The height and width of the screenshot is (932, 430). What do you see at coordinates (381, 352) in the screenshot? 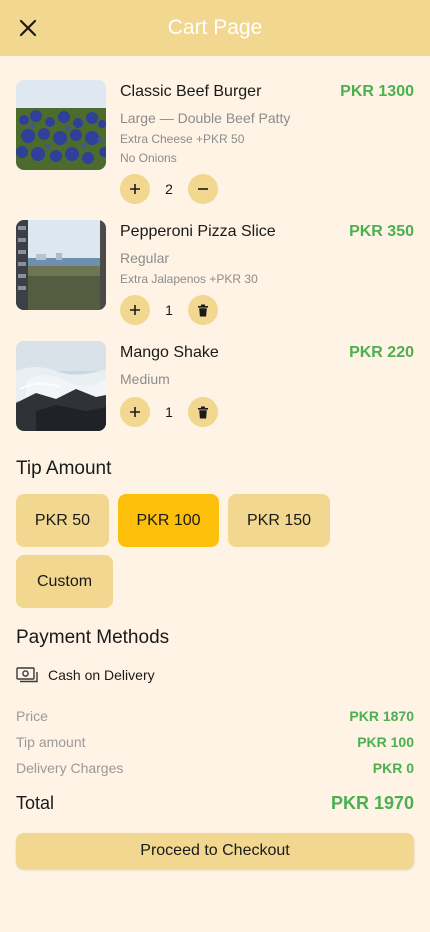
I see `item-price: PKR 220` at bounding box center [381, 352].